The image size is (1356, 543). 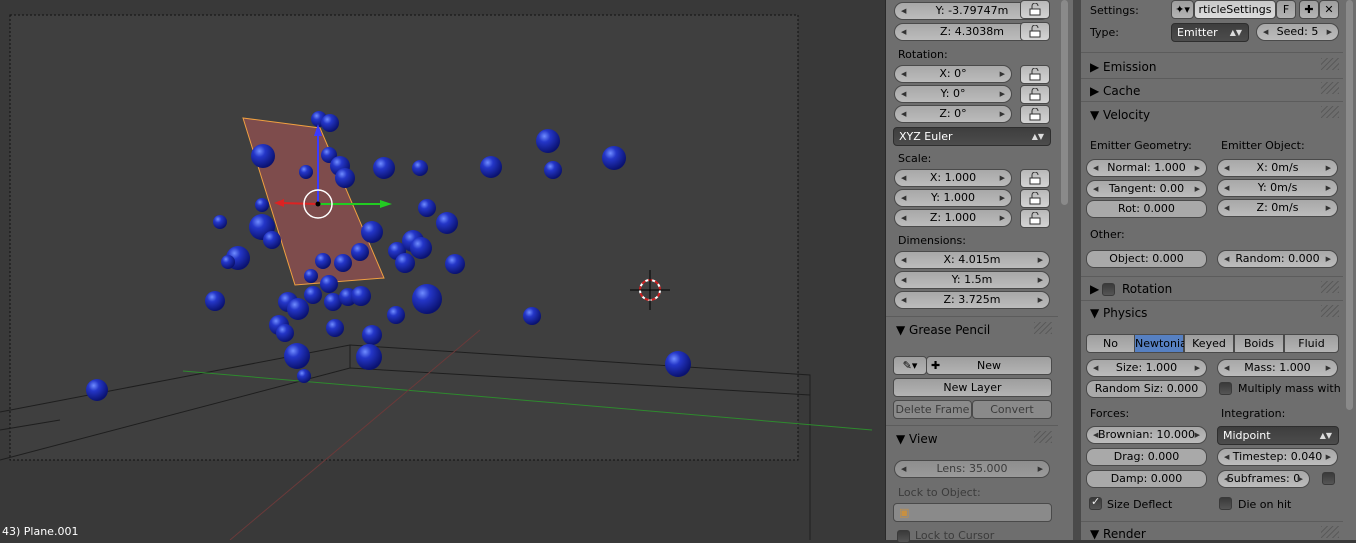 I want to click on scale-y-lock-button, so click(x=1035, y=198).